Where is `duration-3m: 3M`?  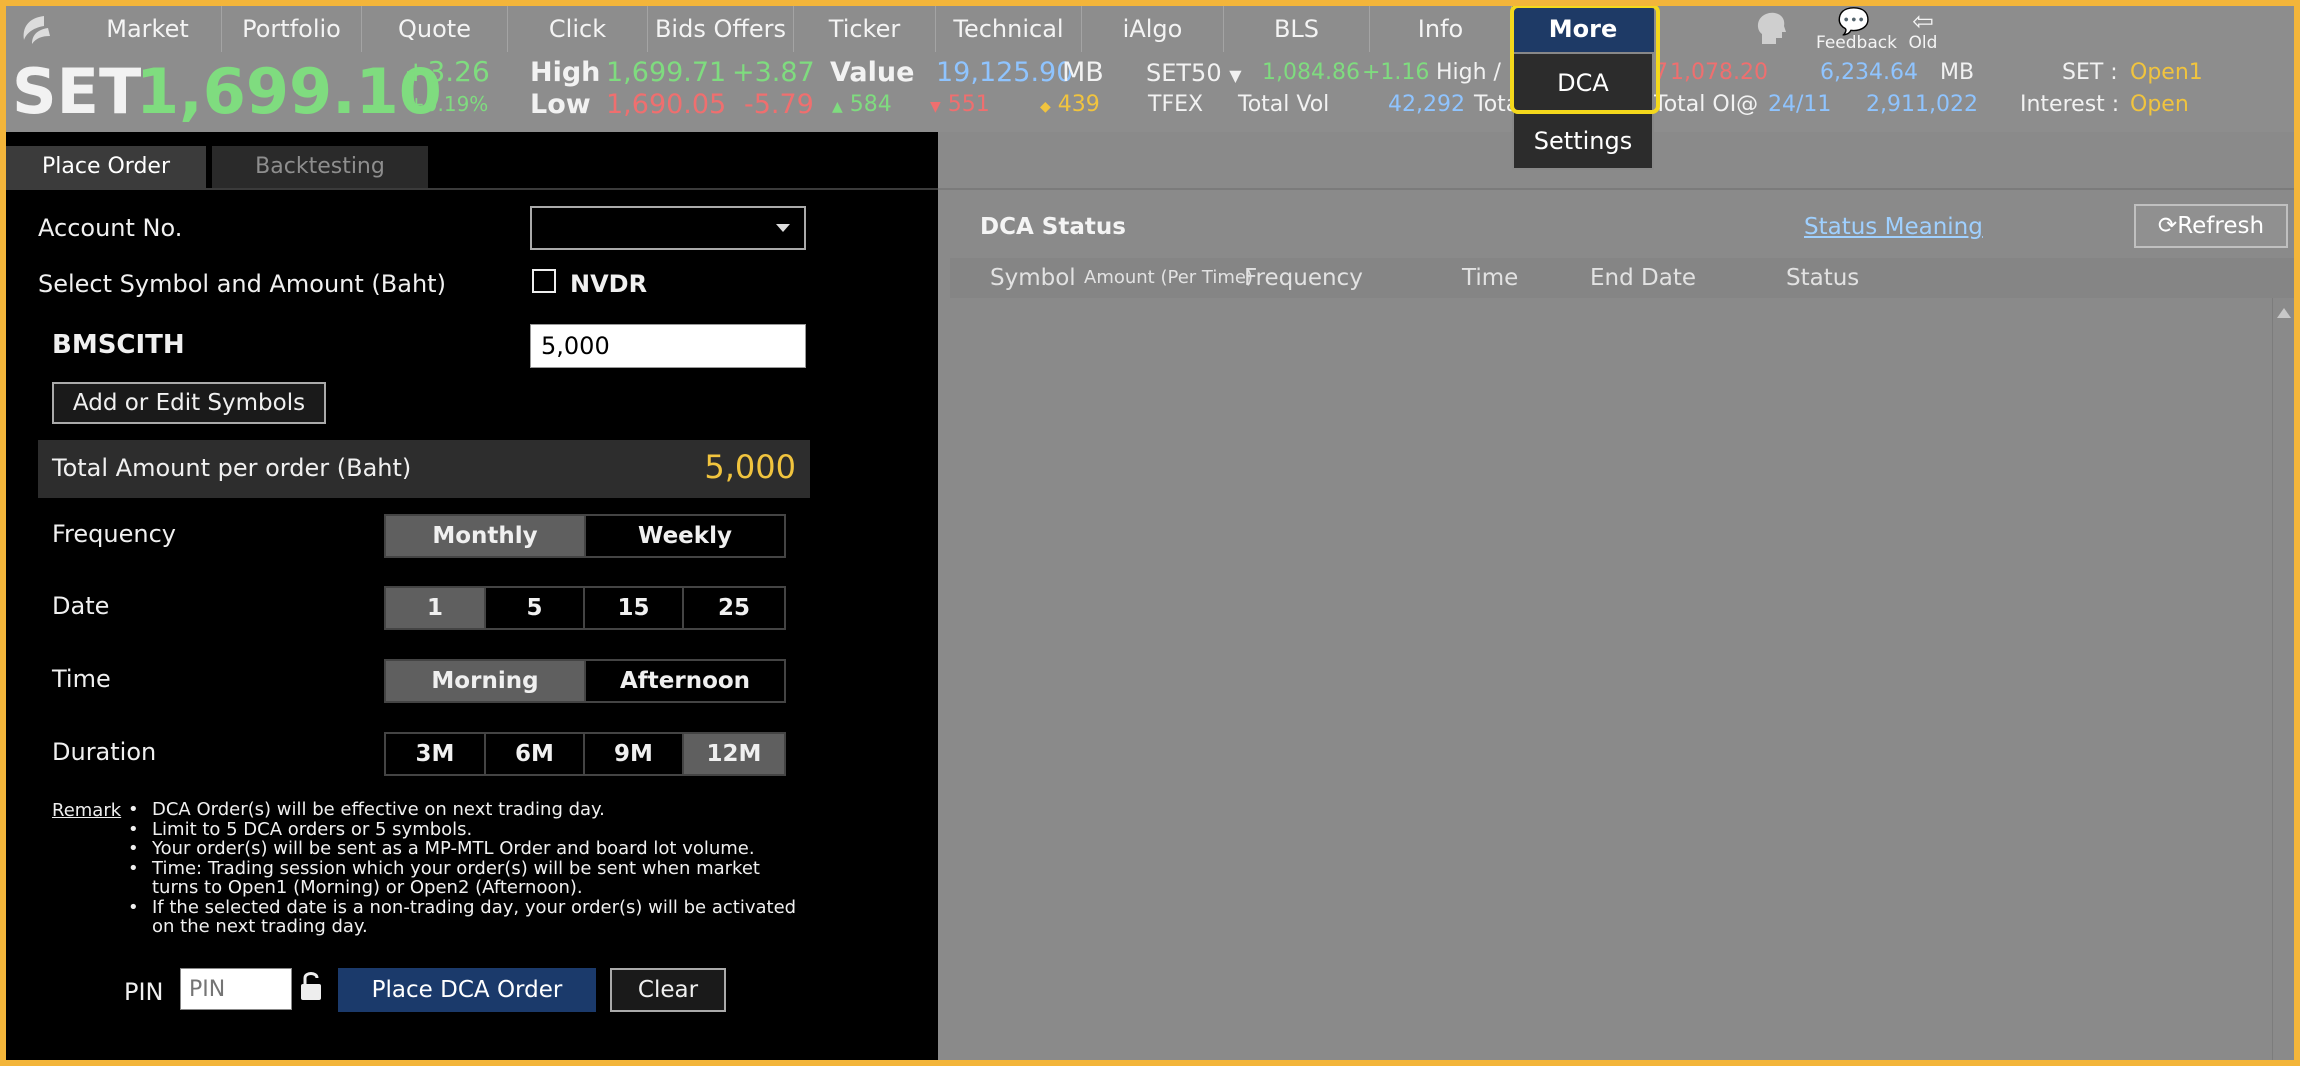
duration-3m: 3M is located at coordinates (436, 754).